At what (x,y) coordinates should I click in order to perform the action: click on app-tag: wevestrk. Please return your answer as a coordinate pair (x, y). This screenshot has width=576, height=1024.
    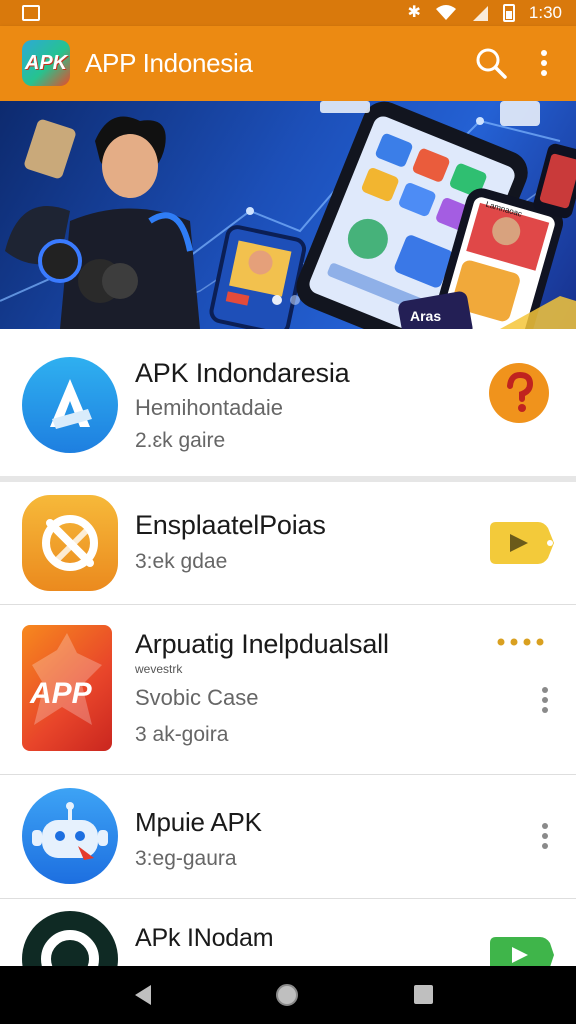
    Looking at the image, I should click on (159, 669).